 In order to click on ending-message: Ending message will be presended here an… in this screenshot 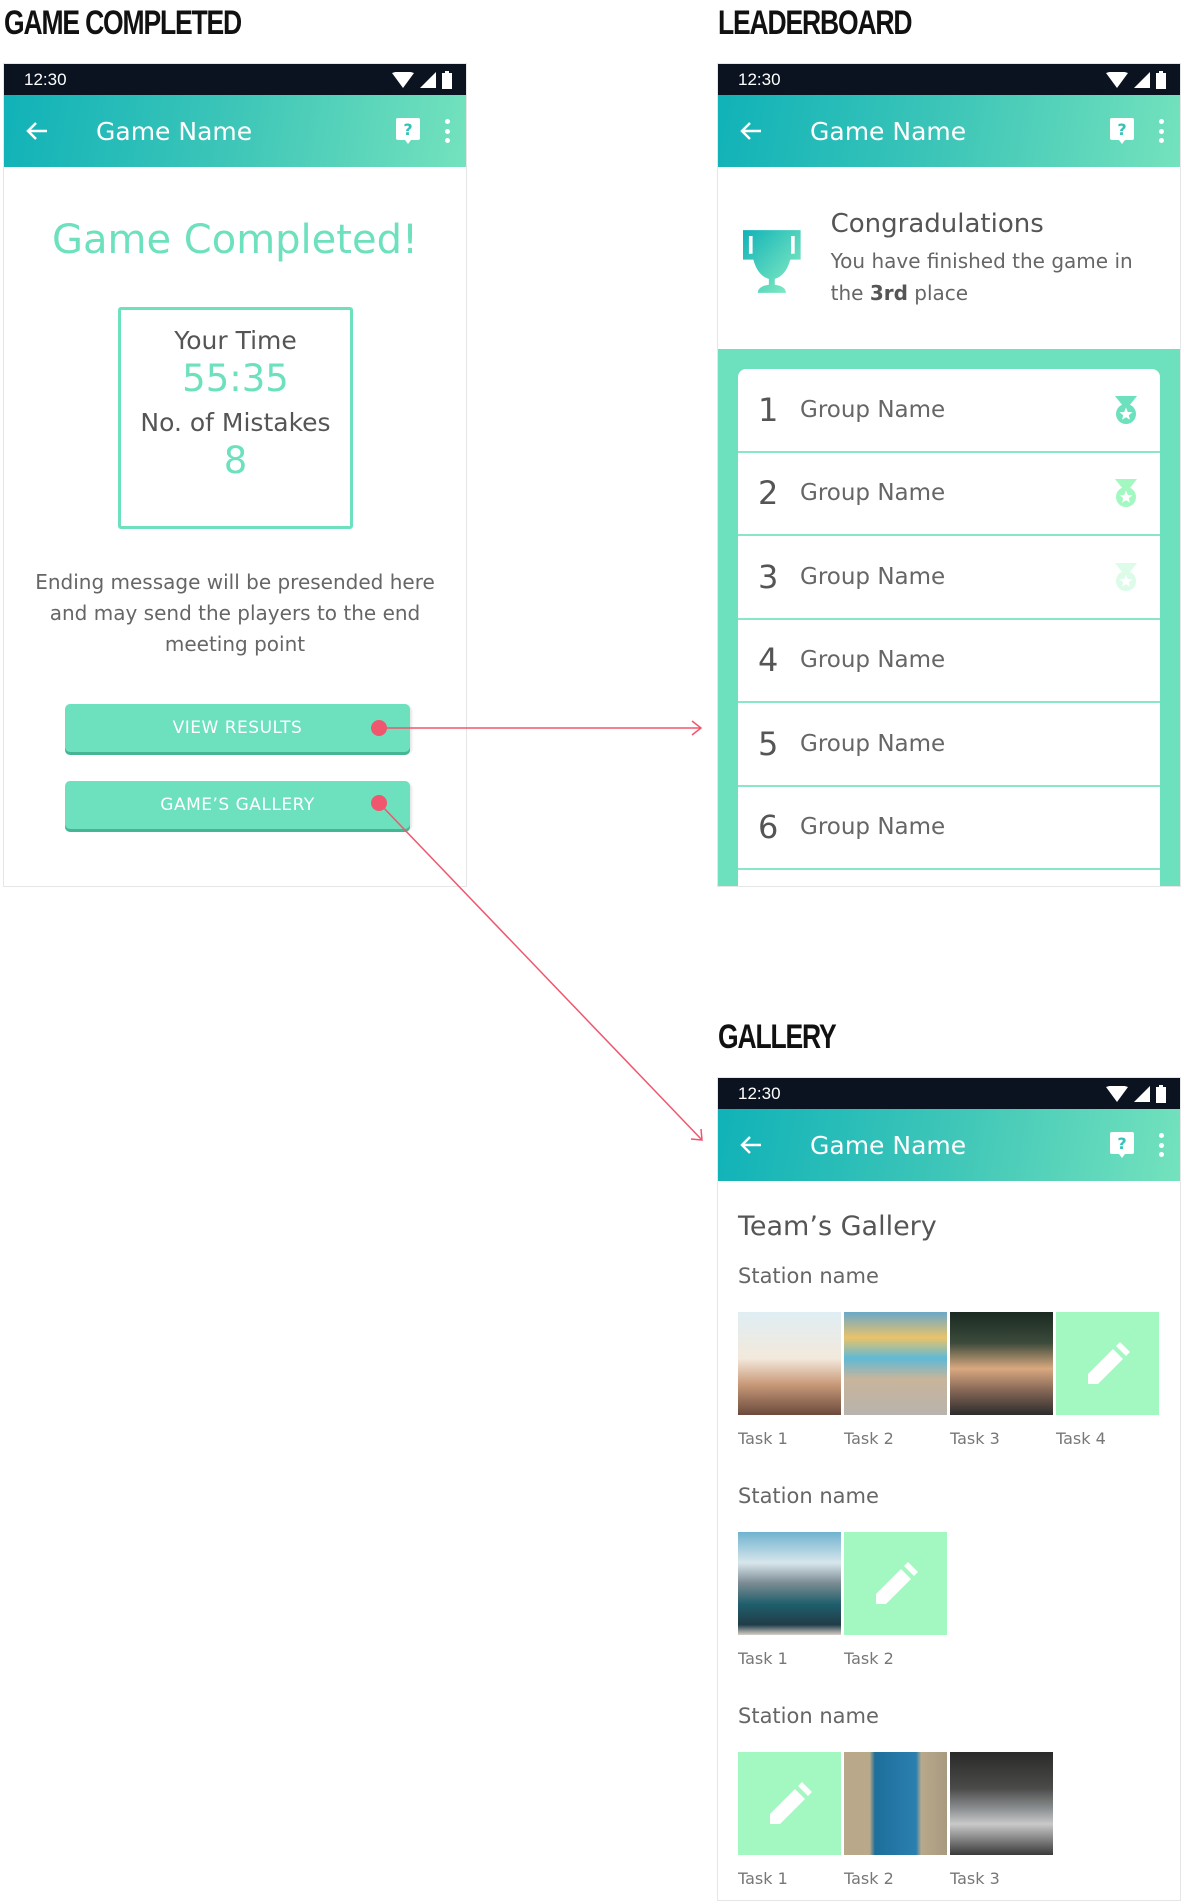, I will do `click(235, 613)`.